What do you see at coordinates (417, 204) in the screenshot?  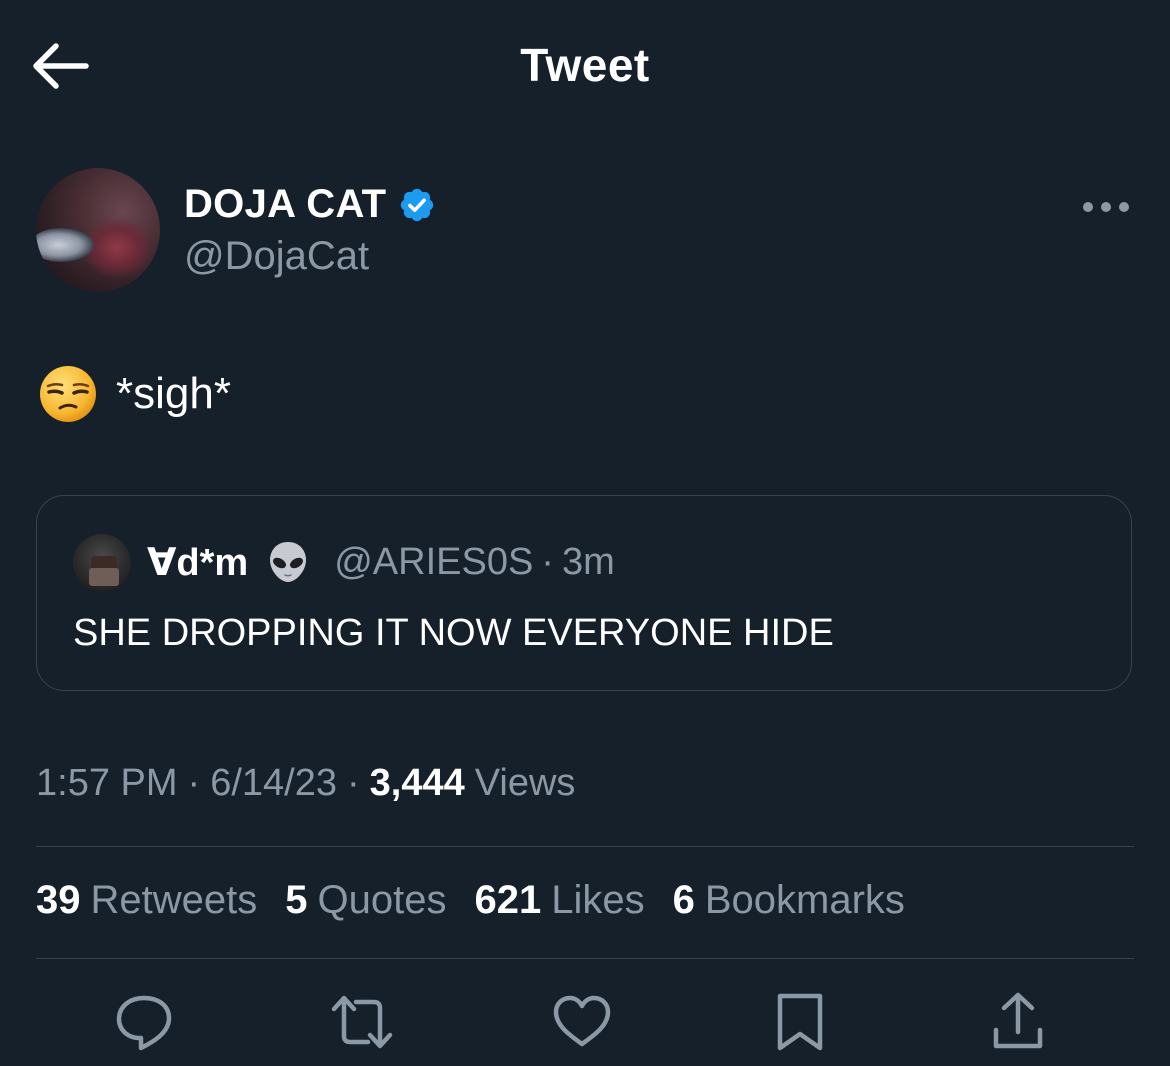 I see `verified-badge-icon` at bounding box center [417, 204].